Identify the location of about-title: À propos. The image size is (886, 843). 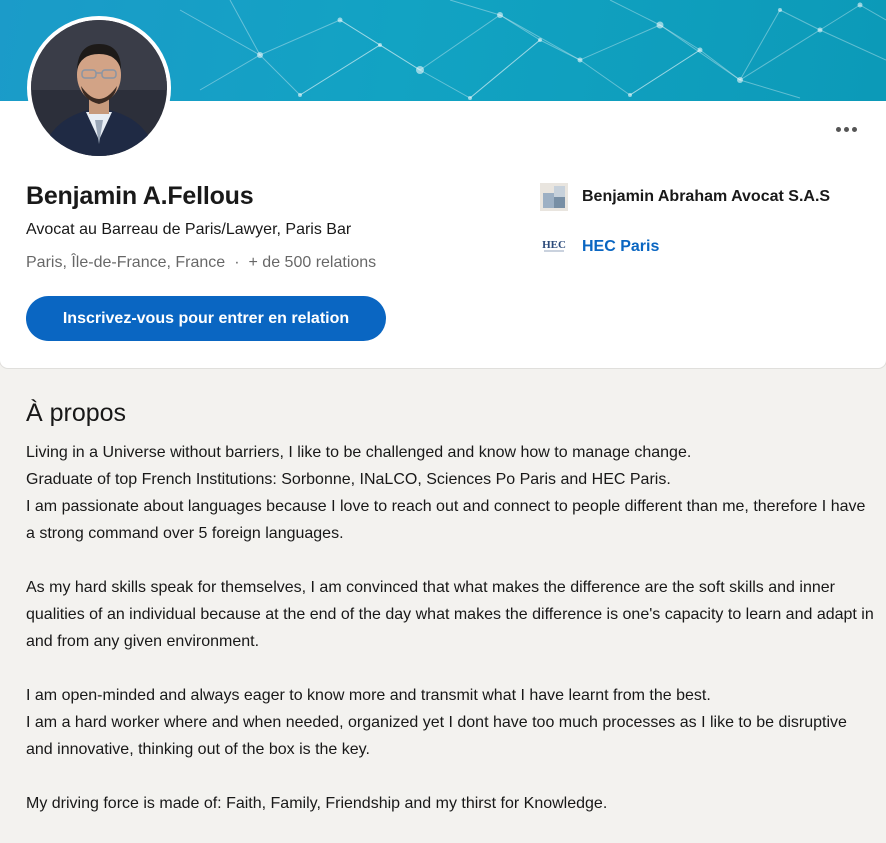
(76, 413).